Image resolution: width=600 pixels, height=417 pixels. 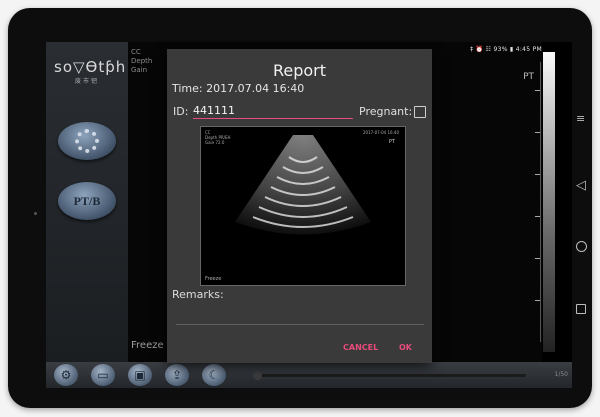 I want to click on gear-icon, so click(x=87, y=141).